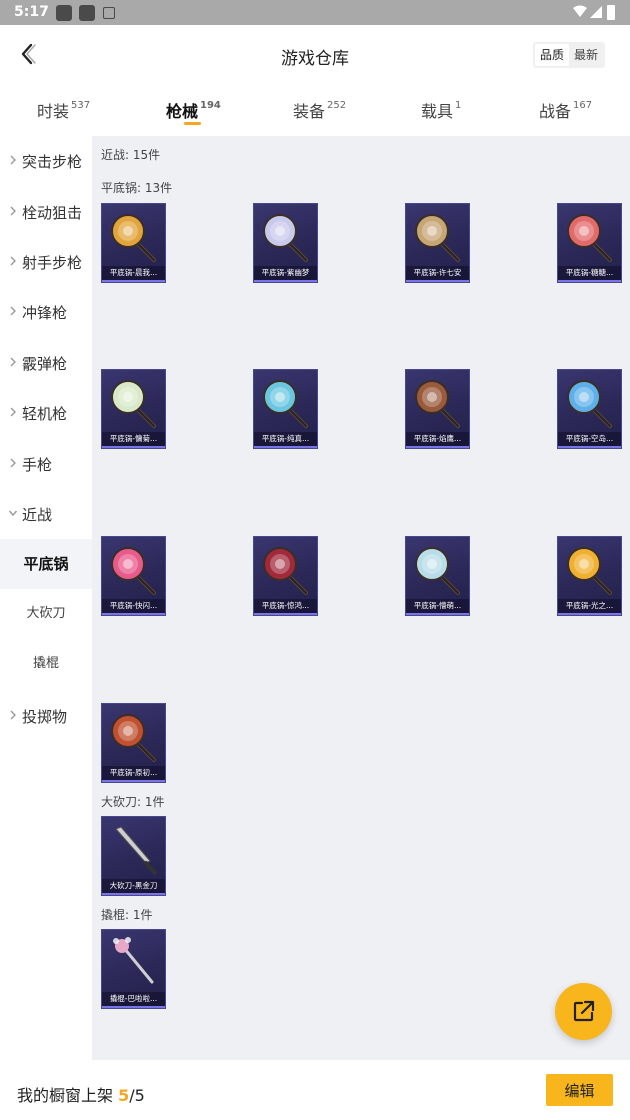 The height and width of the screenshot is (1120, 630). I want to click on sidebar-item-label: 冲锋枪, so click(45, 313).